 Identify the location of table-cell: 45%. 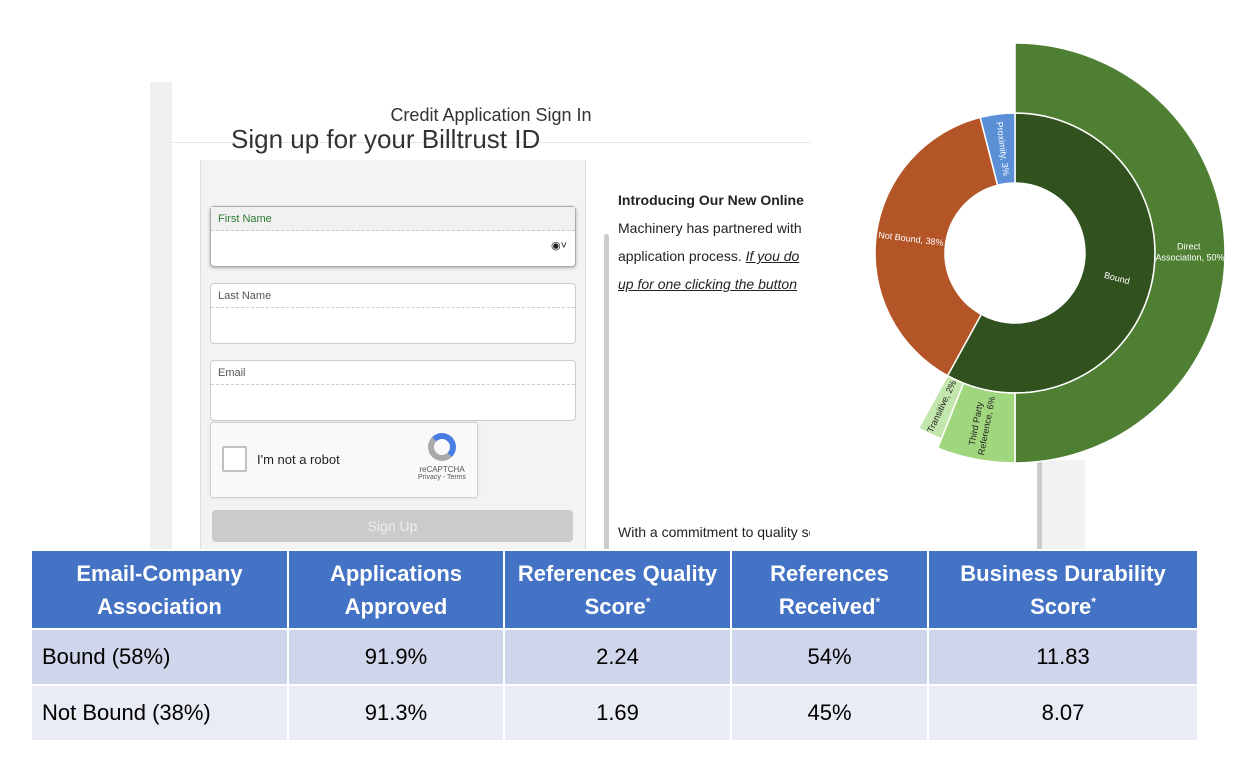
(829, 713).